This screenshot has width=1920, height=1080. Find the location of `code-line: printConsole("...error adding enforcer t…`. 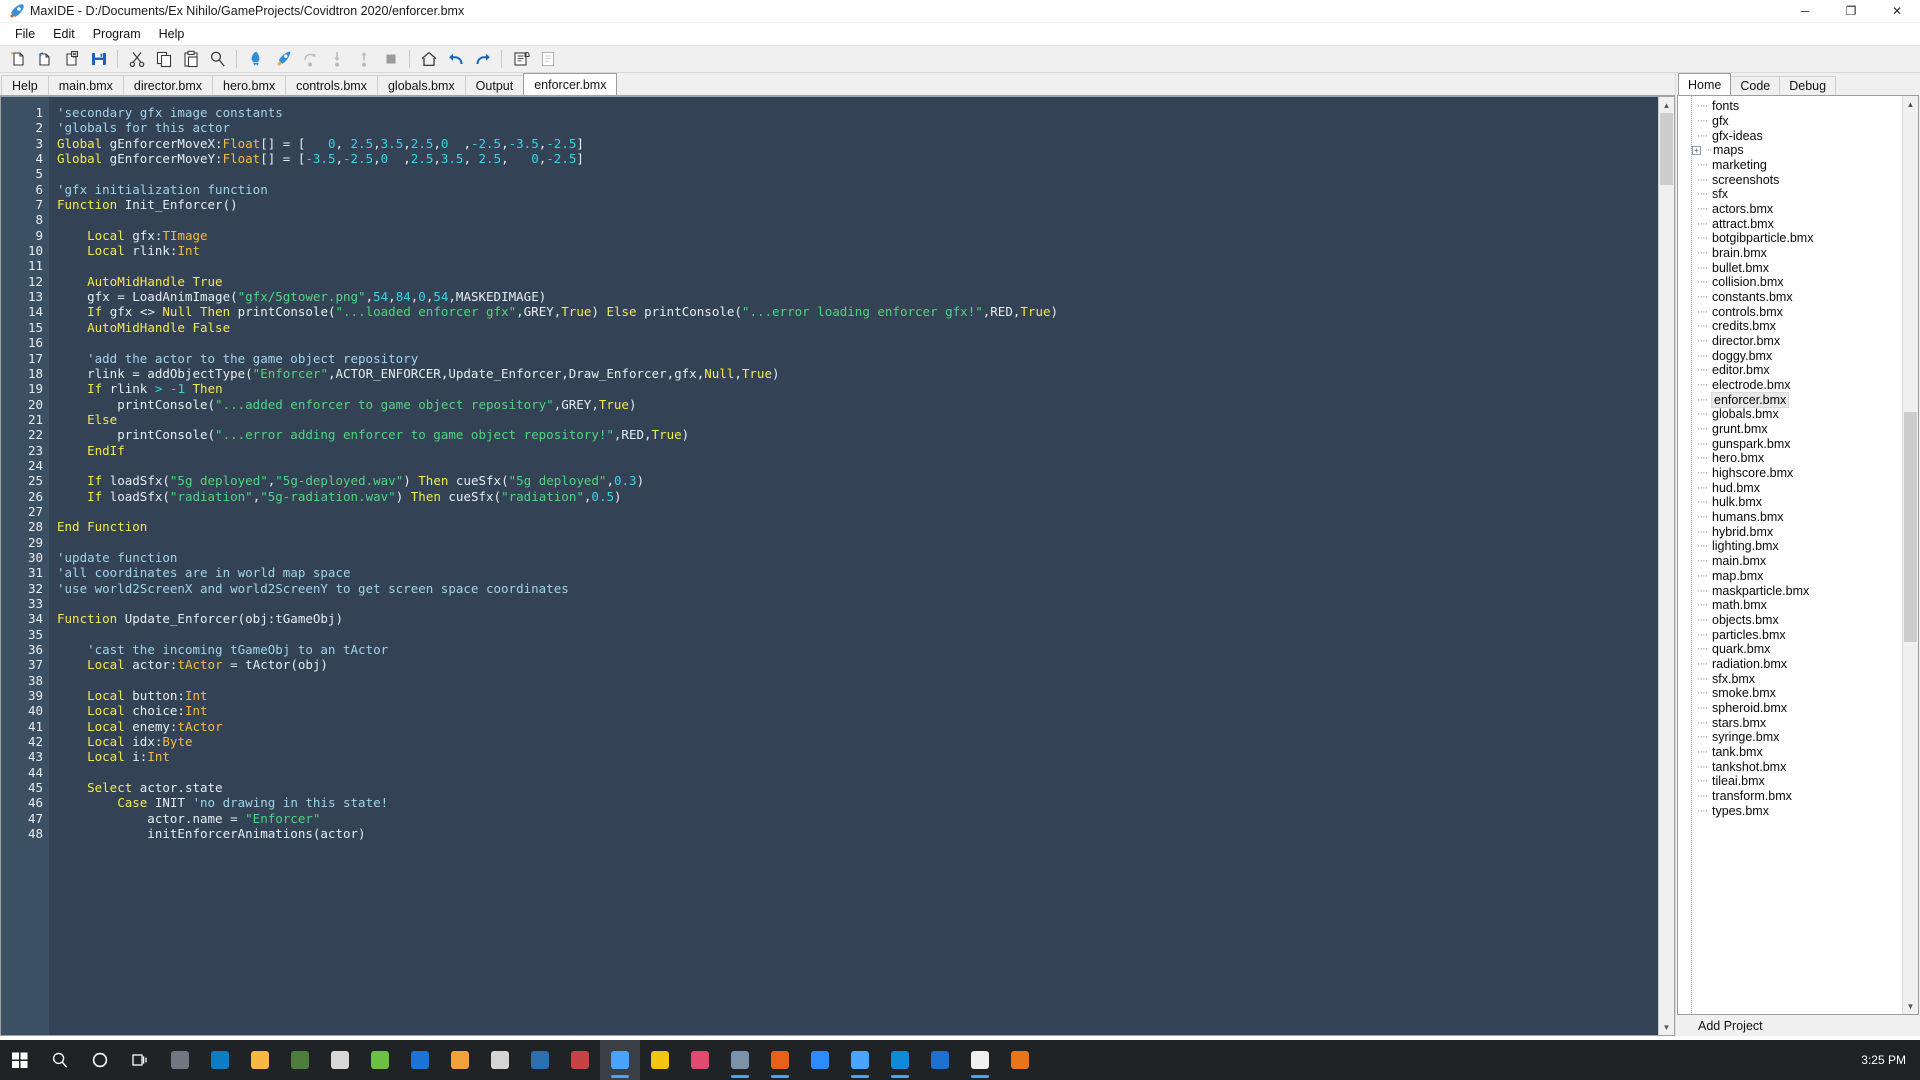

code-line: printConsole("...error adding enforcer t… is located at coordinates (857, 434).